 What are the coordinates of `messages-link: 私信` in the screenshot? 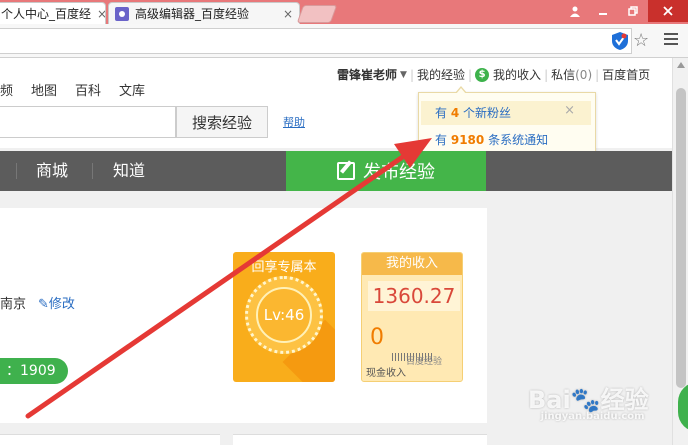 It's located at (563, 74).